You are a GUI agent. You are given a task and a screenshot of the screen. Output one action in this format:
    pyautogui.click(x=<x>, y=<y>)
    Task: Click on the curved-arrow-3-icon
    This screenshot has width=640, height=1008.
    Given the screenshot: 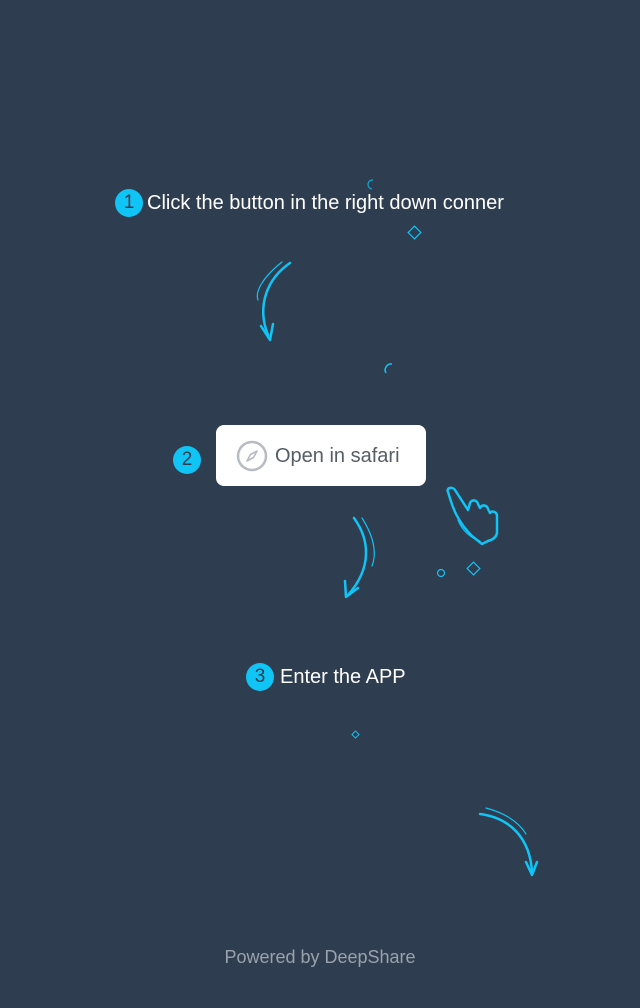 What is the action you would take?
    pyautogui.click(x=508, y=842)
    